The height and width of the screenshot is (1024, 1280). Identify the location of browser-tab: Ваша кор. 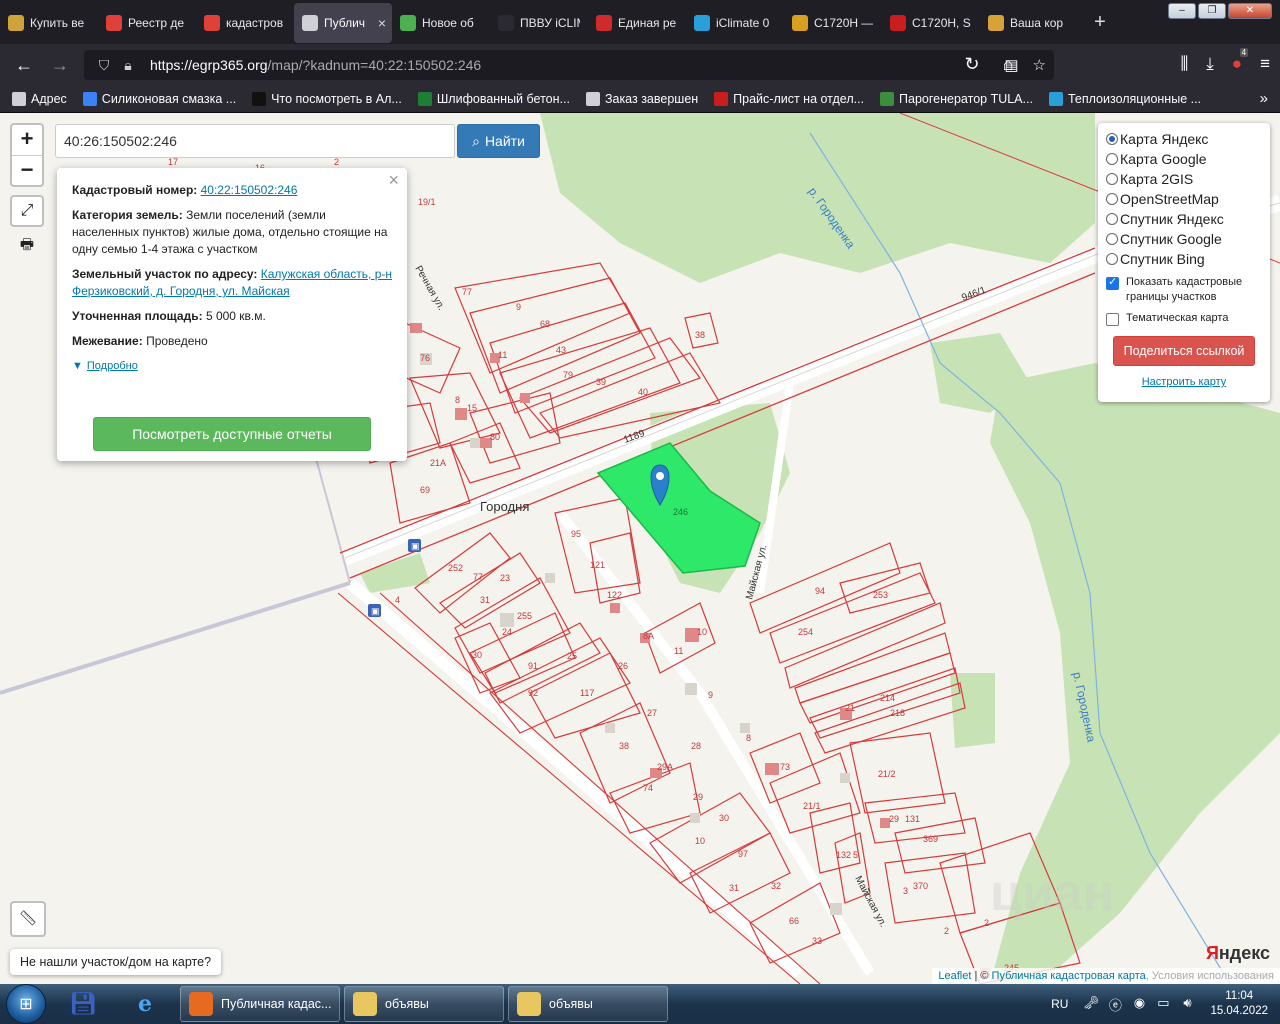
(1029, 23).